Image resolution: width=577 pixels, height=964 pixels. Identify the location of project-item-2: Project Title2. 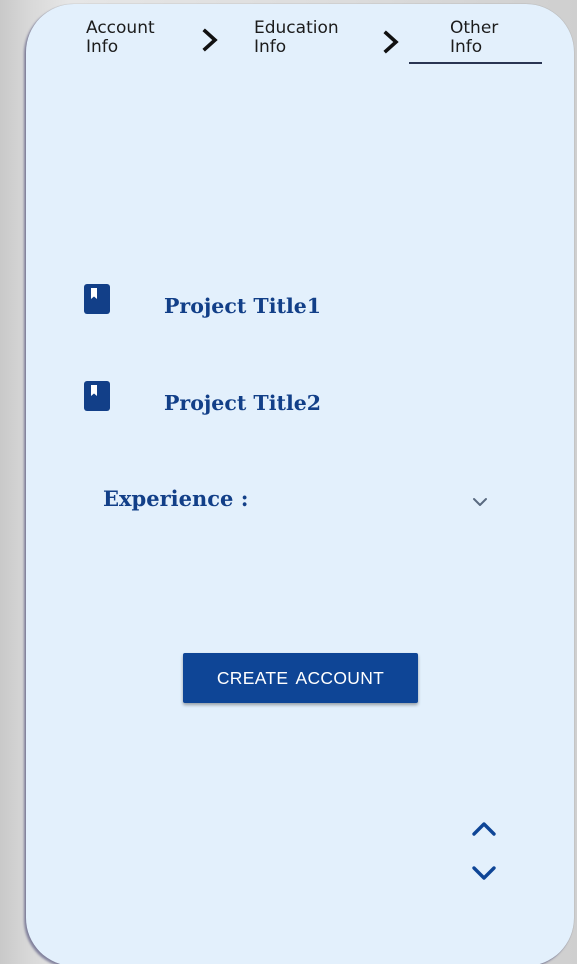
(300, 401).